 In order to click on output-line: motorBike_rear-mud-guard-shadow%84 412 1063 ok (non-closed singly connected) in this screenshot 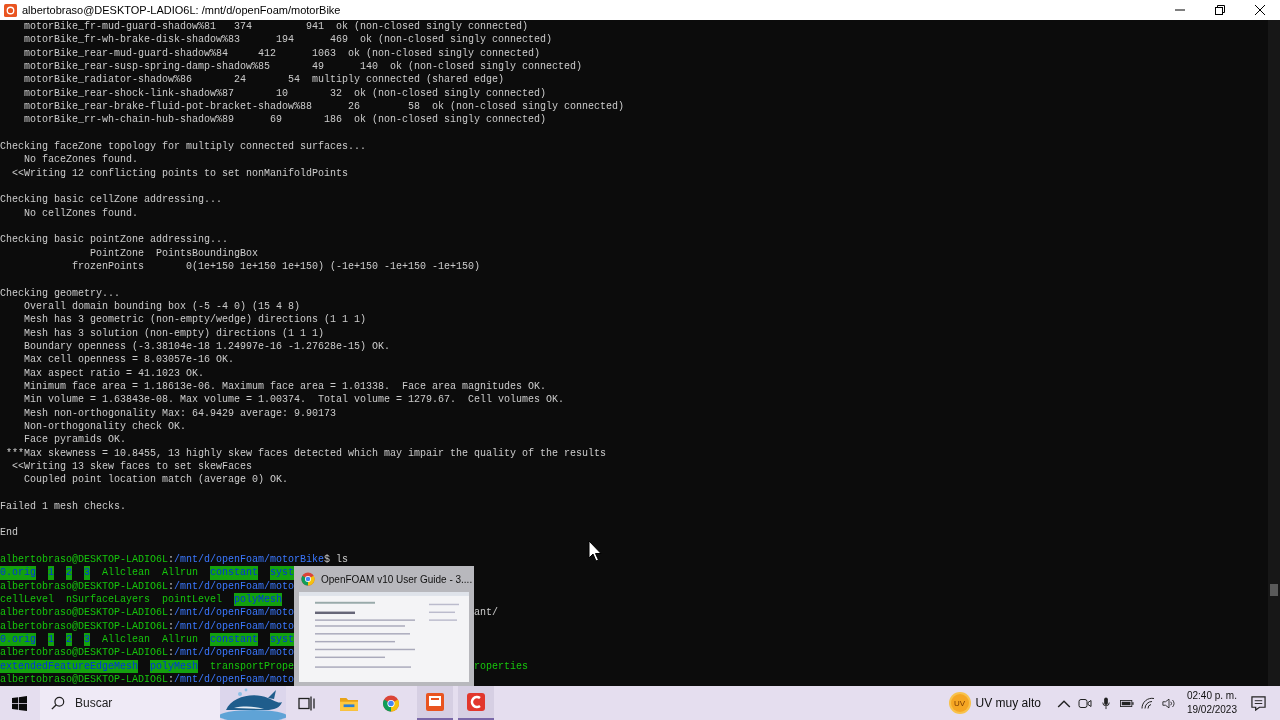, I will do `click(282, 53)`.